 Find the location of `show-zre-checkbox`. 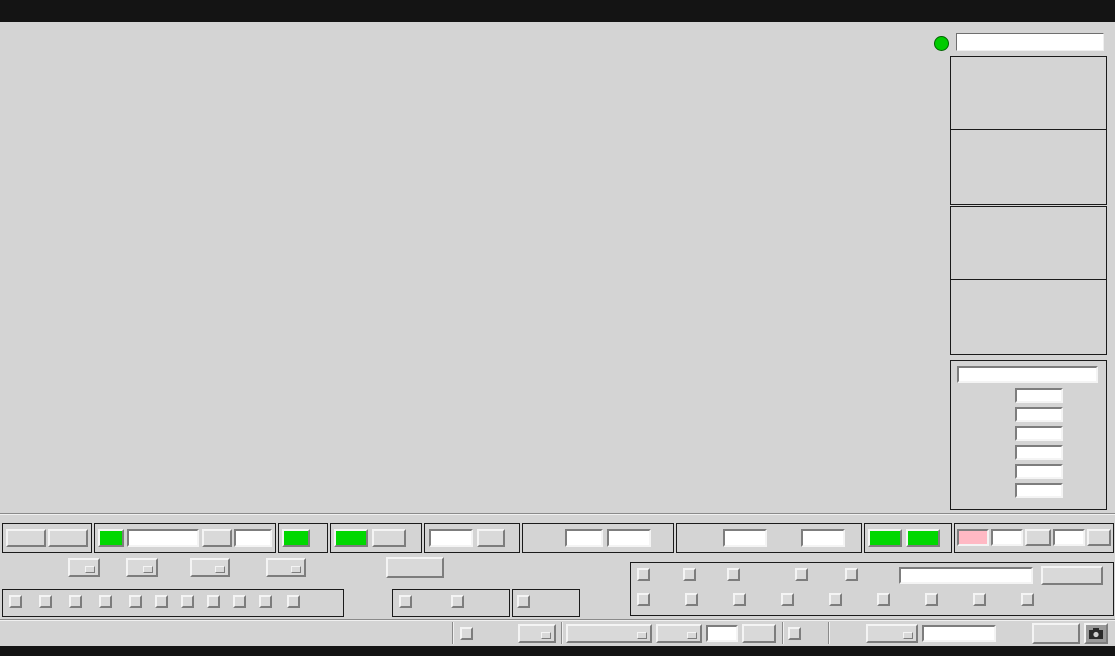

show-zre-checkbox is located at coordinates (1029, 599).